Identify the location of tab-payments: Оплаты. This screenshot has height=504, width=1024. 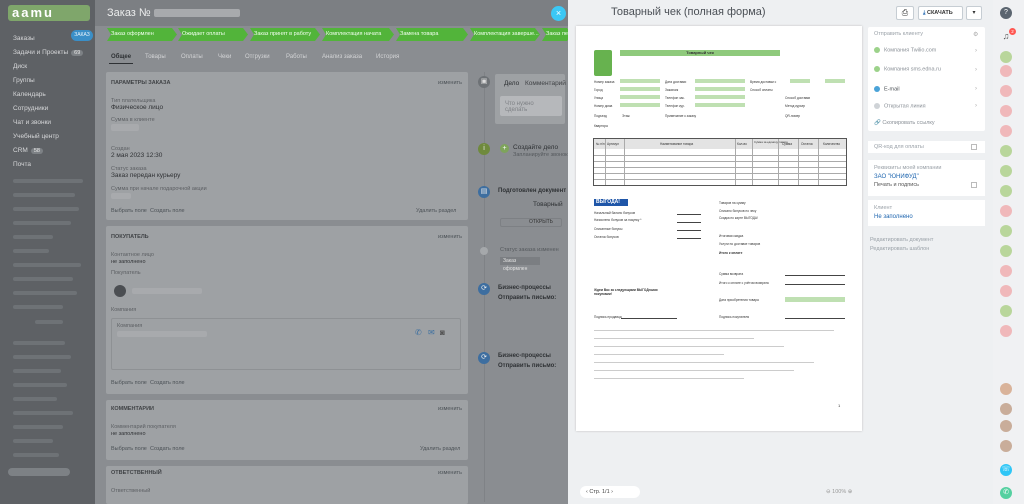
(192, 57).